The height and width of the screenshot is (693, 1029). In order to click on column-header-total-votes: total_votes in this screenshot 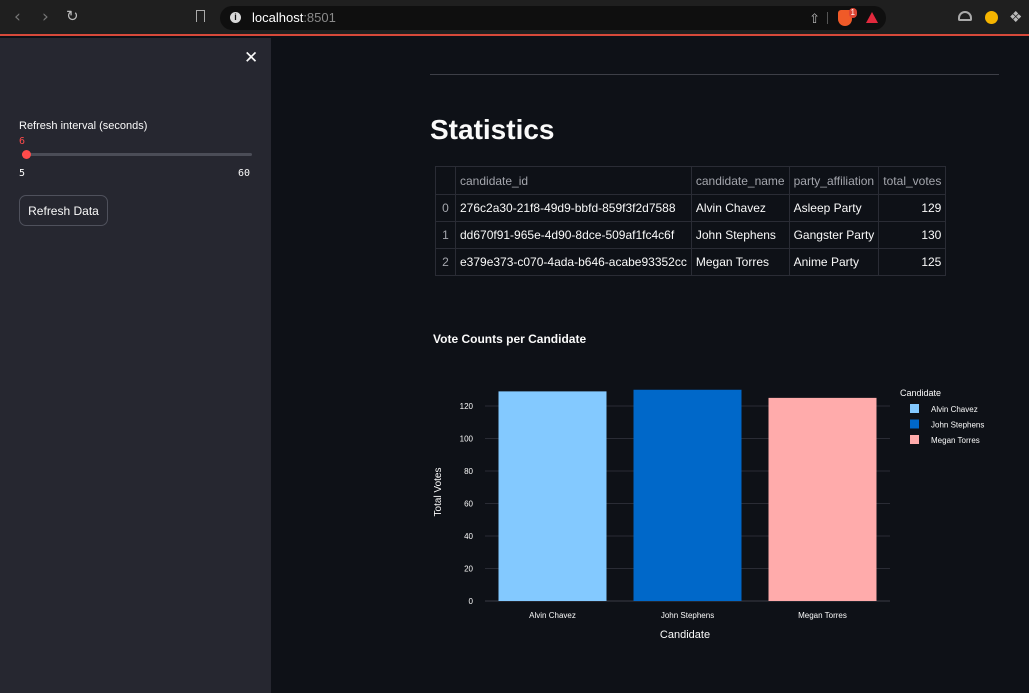, I will do `click(912, 180)`.